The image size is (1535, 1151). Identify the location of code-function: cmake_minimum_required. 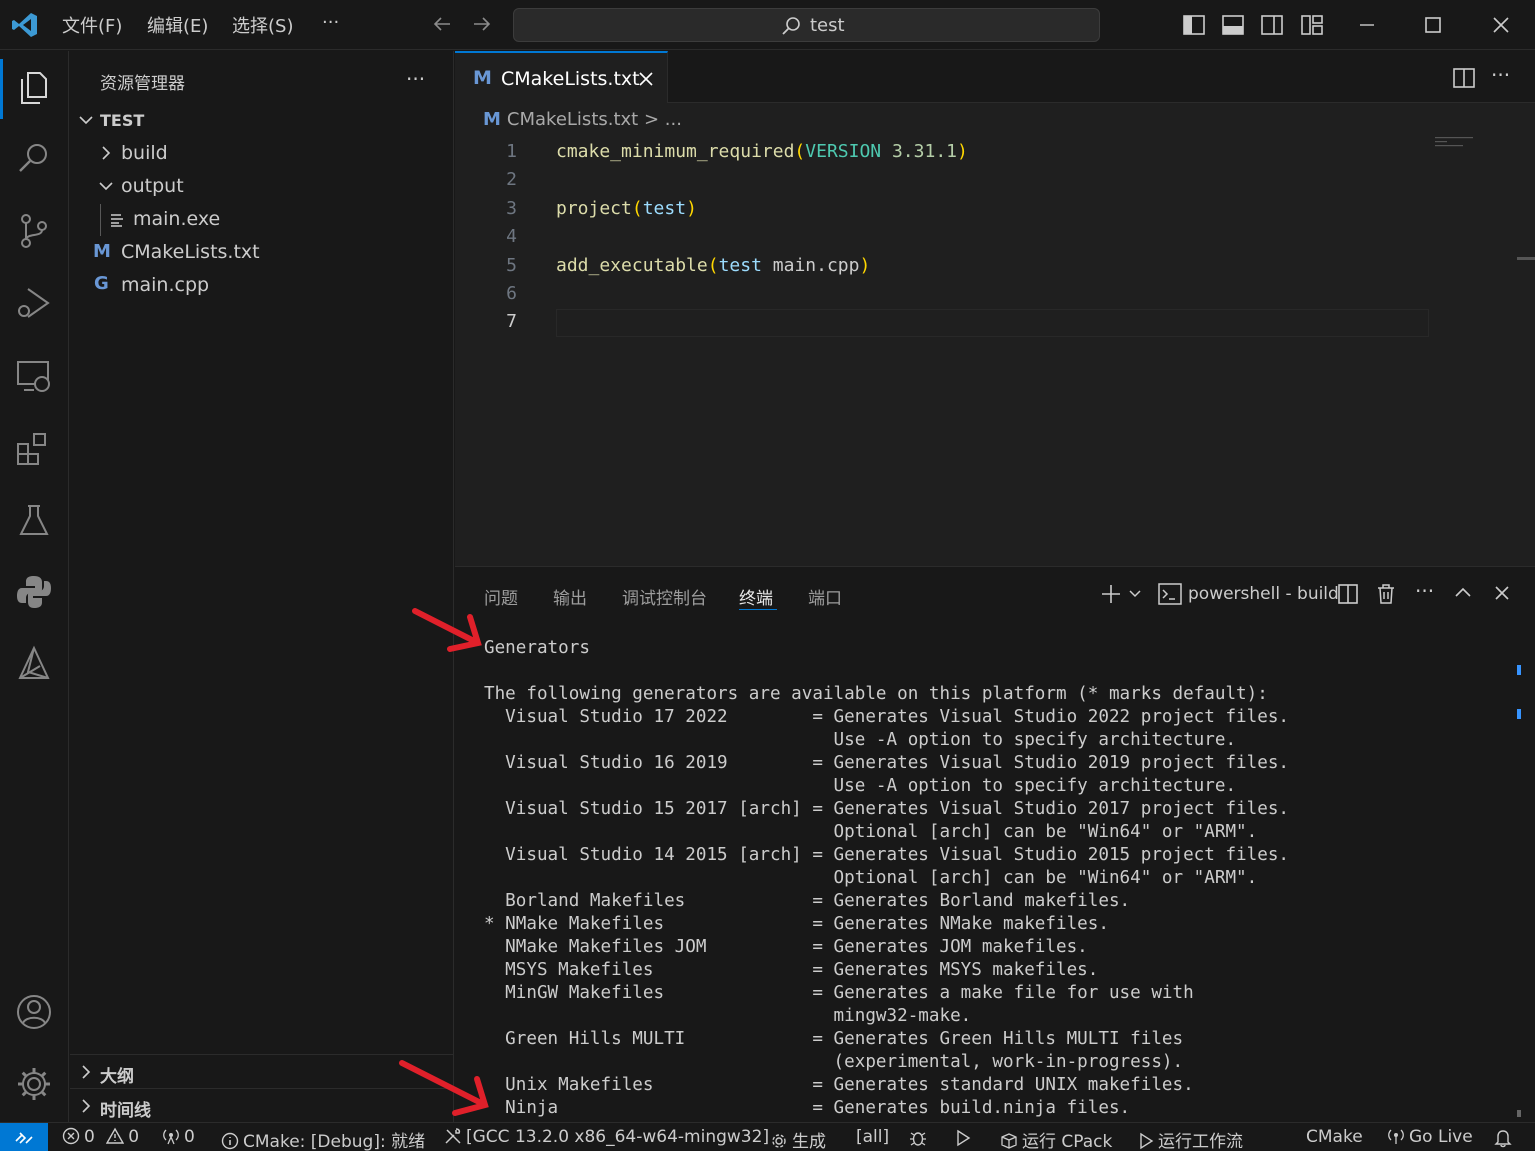
(675, 151).